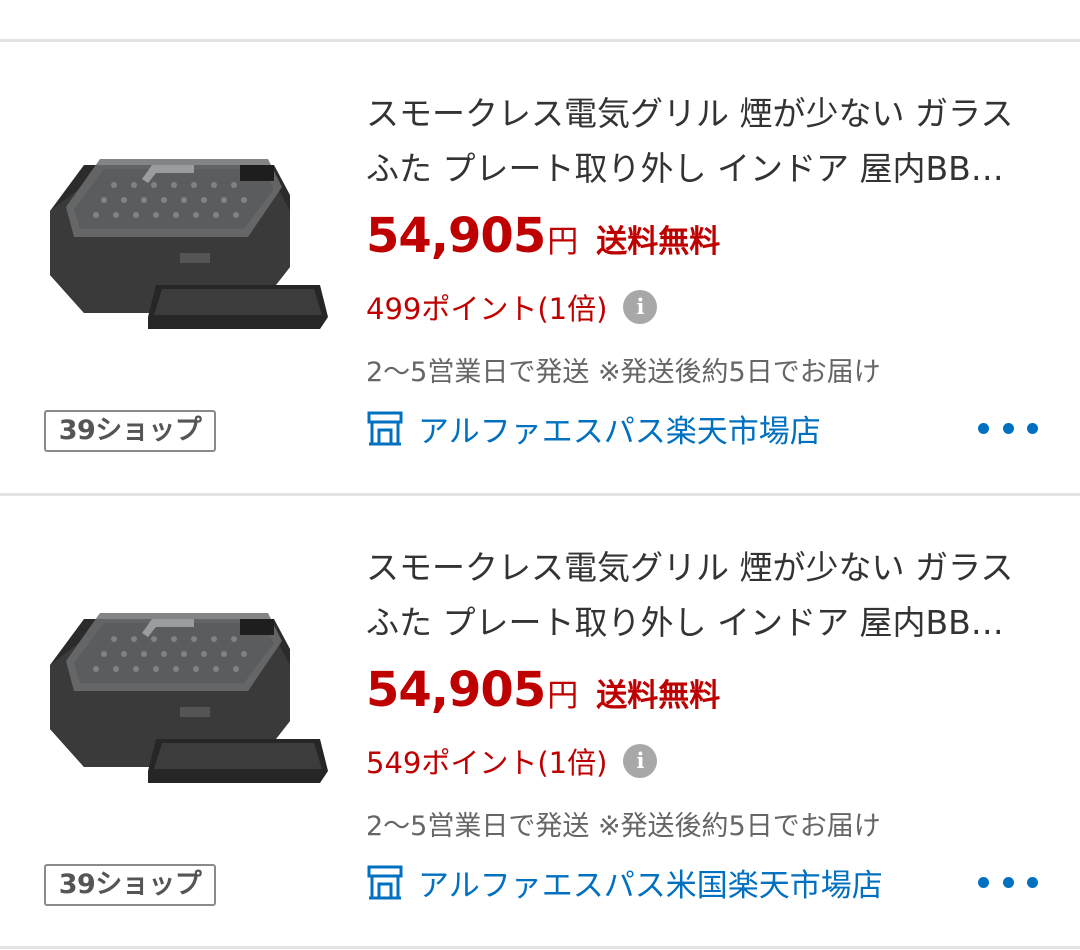  I want to click on shop-name: アルファエスパス米国楽天市場店, so click(650, 882).